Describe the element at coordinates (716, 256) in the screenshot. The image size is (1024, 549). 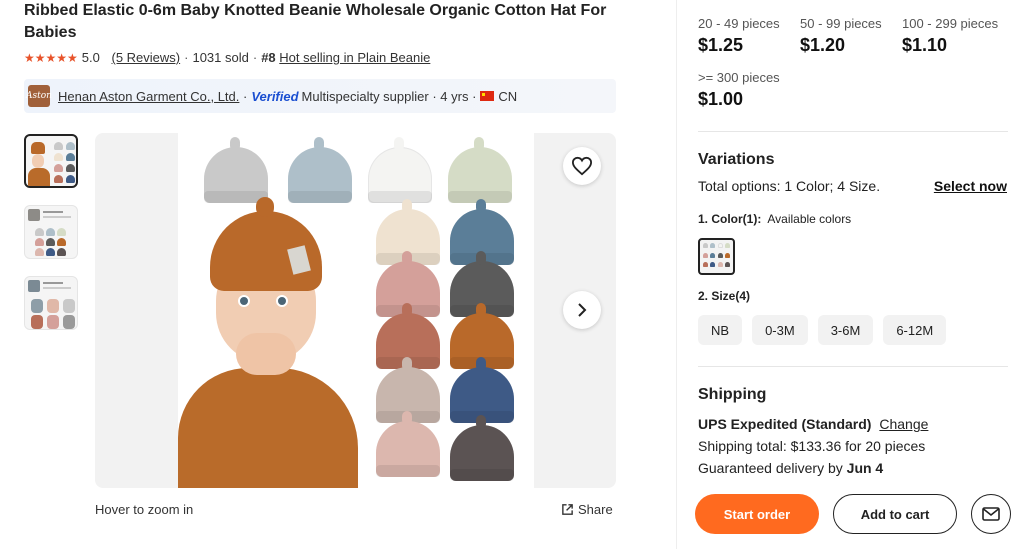
I see `color-option-swatch` at that location.